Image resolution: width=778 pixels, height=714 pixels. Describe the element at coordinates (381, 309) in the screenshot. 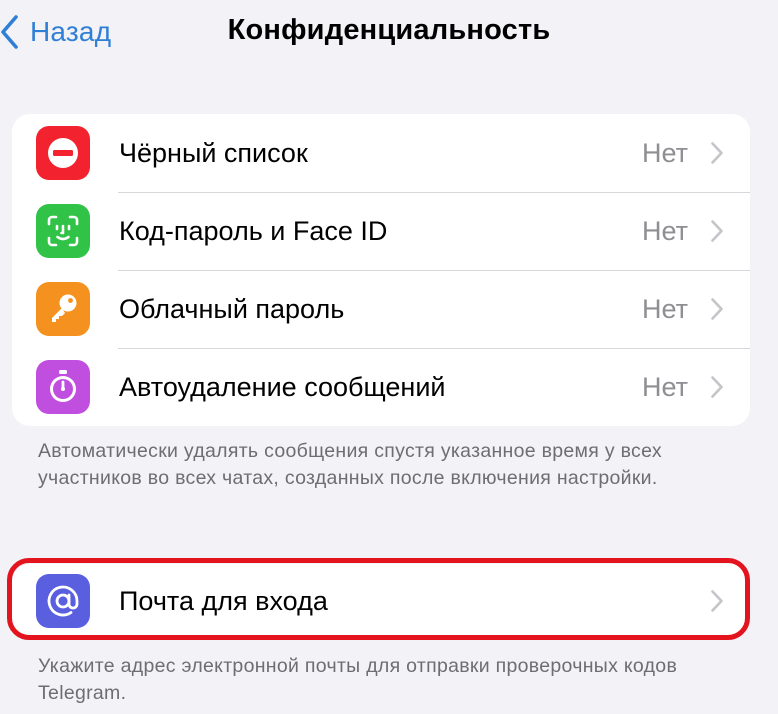

I see `cloud-password-row: Облачный пароль Нет` at that location.